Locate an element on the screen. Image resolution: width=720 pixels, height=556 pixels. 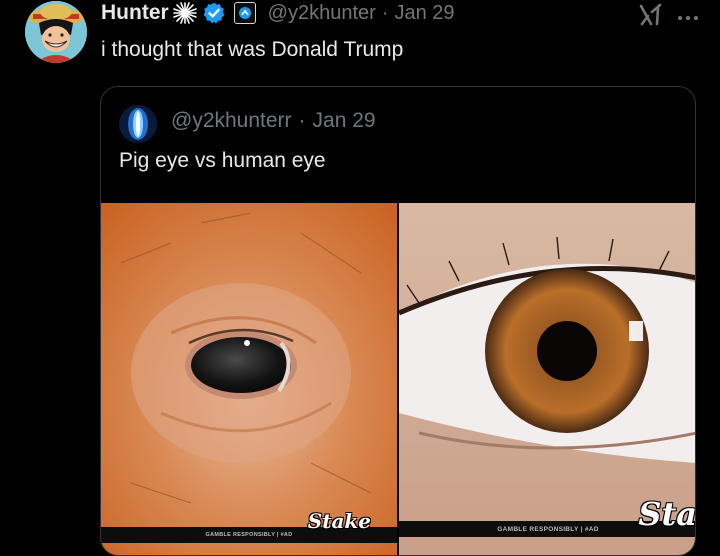
tweet-text: i thought that was Donald Trump is located at coordinates (252, 49).